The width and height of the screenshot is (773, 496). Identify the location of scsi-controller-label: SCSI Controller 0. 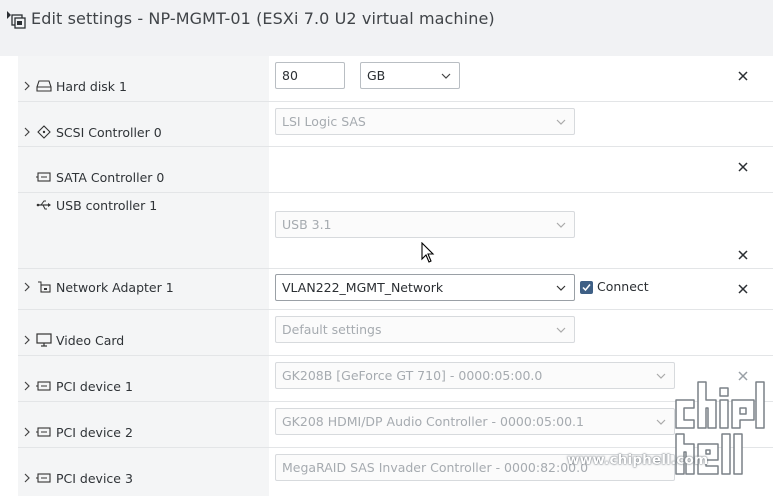
(109, 132).